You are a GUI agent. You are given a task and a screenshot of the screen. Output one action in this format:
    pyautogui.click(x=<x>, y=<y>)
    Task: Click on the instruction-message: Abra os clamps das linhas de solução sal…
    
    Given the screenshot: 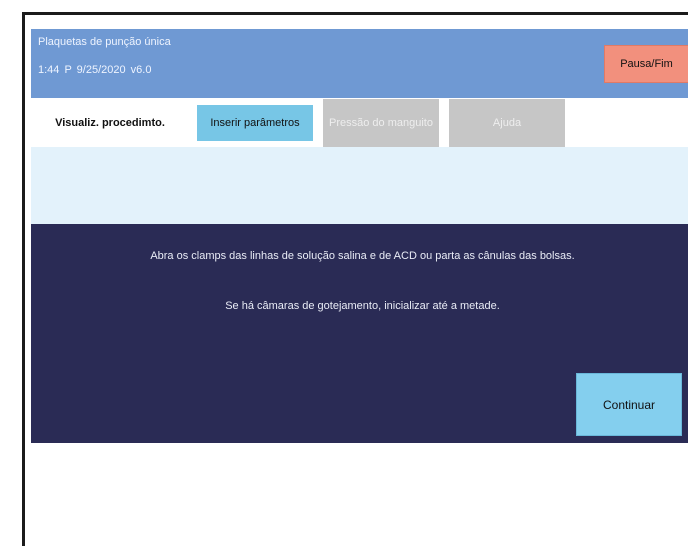 What is the action you would take?
    pyautogui.click(x=362, y=256)
    